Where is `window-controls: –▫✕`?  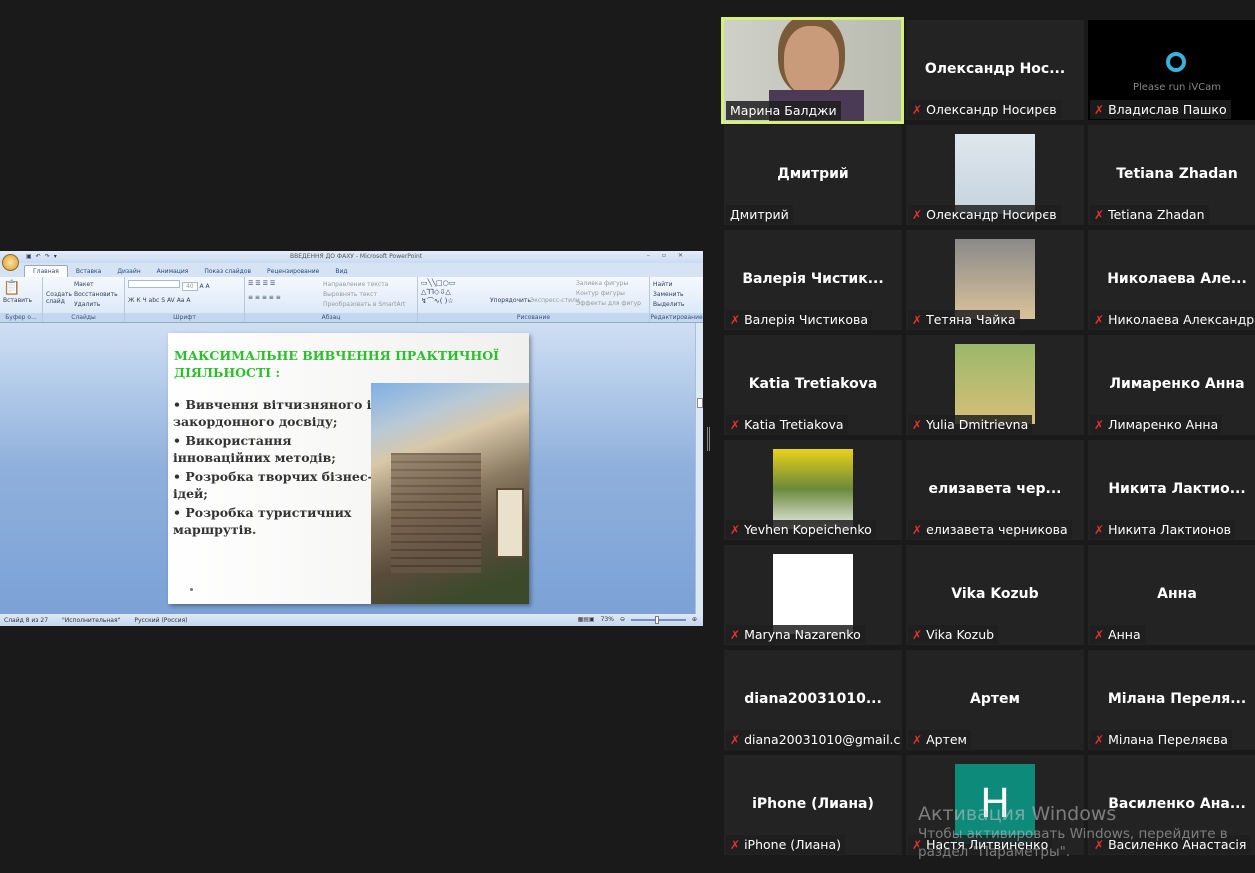
window-controls: –▫✕ is located at coordinates (671, 255).